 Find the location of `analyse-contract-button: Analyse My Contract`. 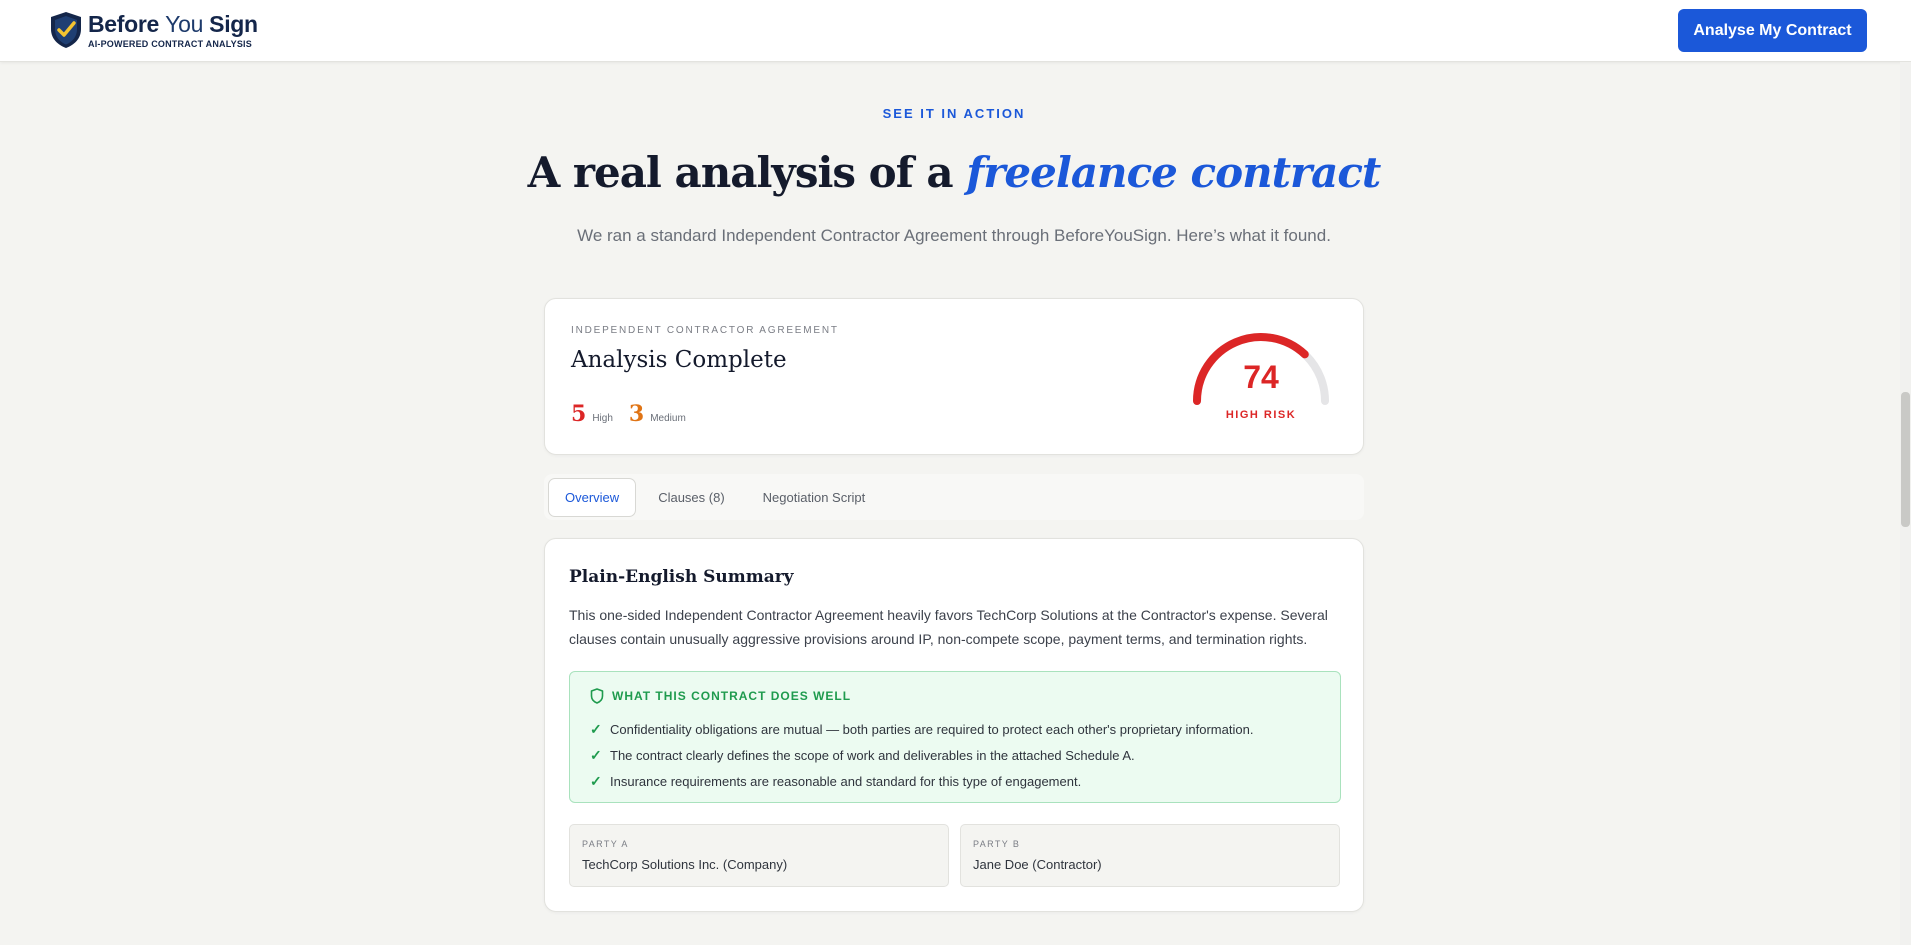

analyse-contract-button: Analyse My Contract is located at coordinates (1772, 30).